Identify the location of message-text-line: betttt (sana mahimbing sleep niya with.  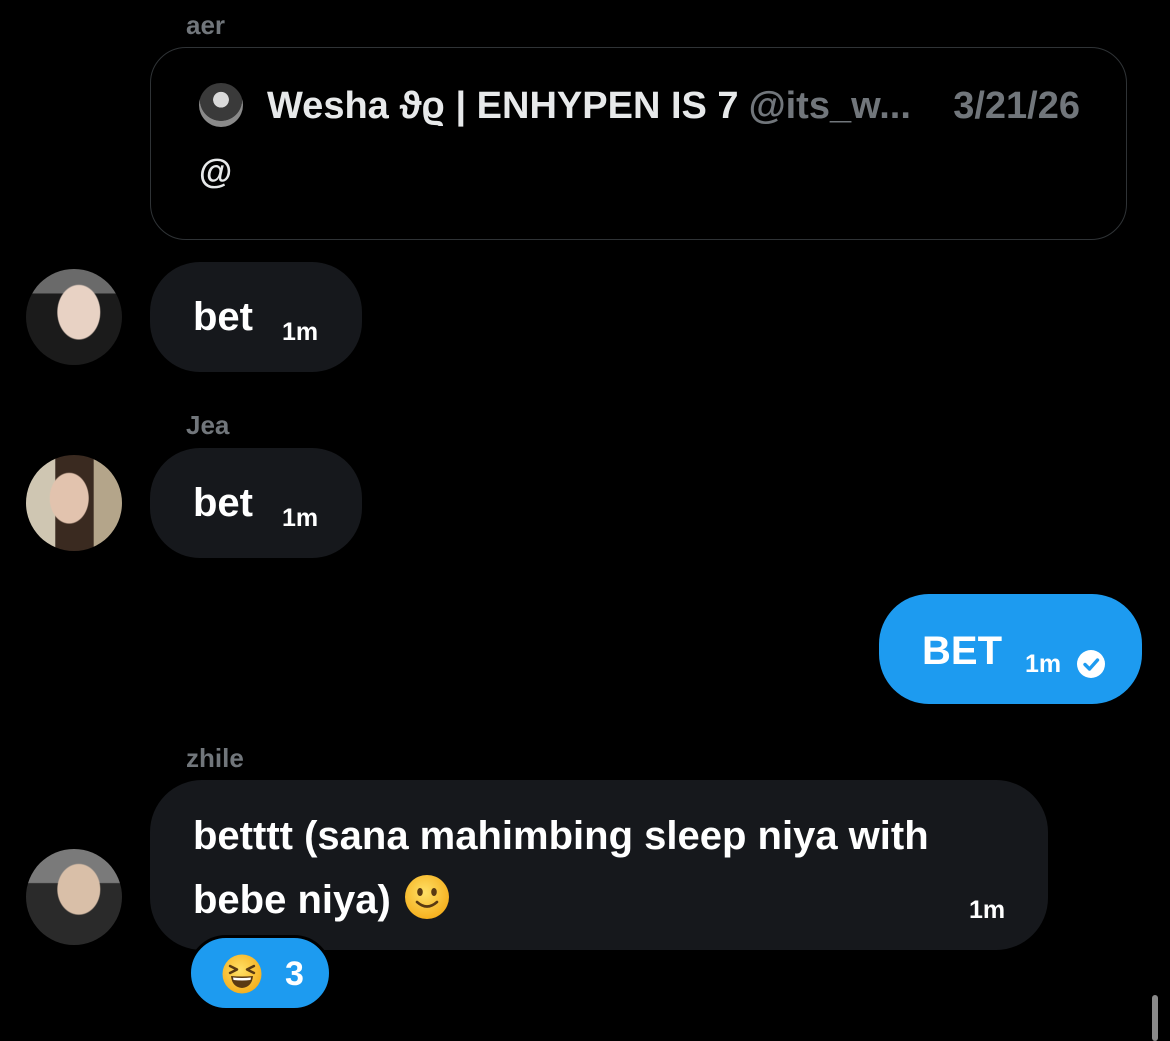
(561, 836).